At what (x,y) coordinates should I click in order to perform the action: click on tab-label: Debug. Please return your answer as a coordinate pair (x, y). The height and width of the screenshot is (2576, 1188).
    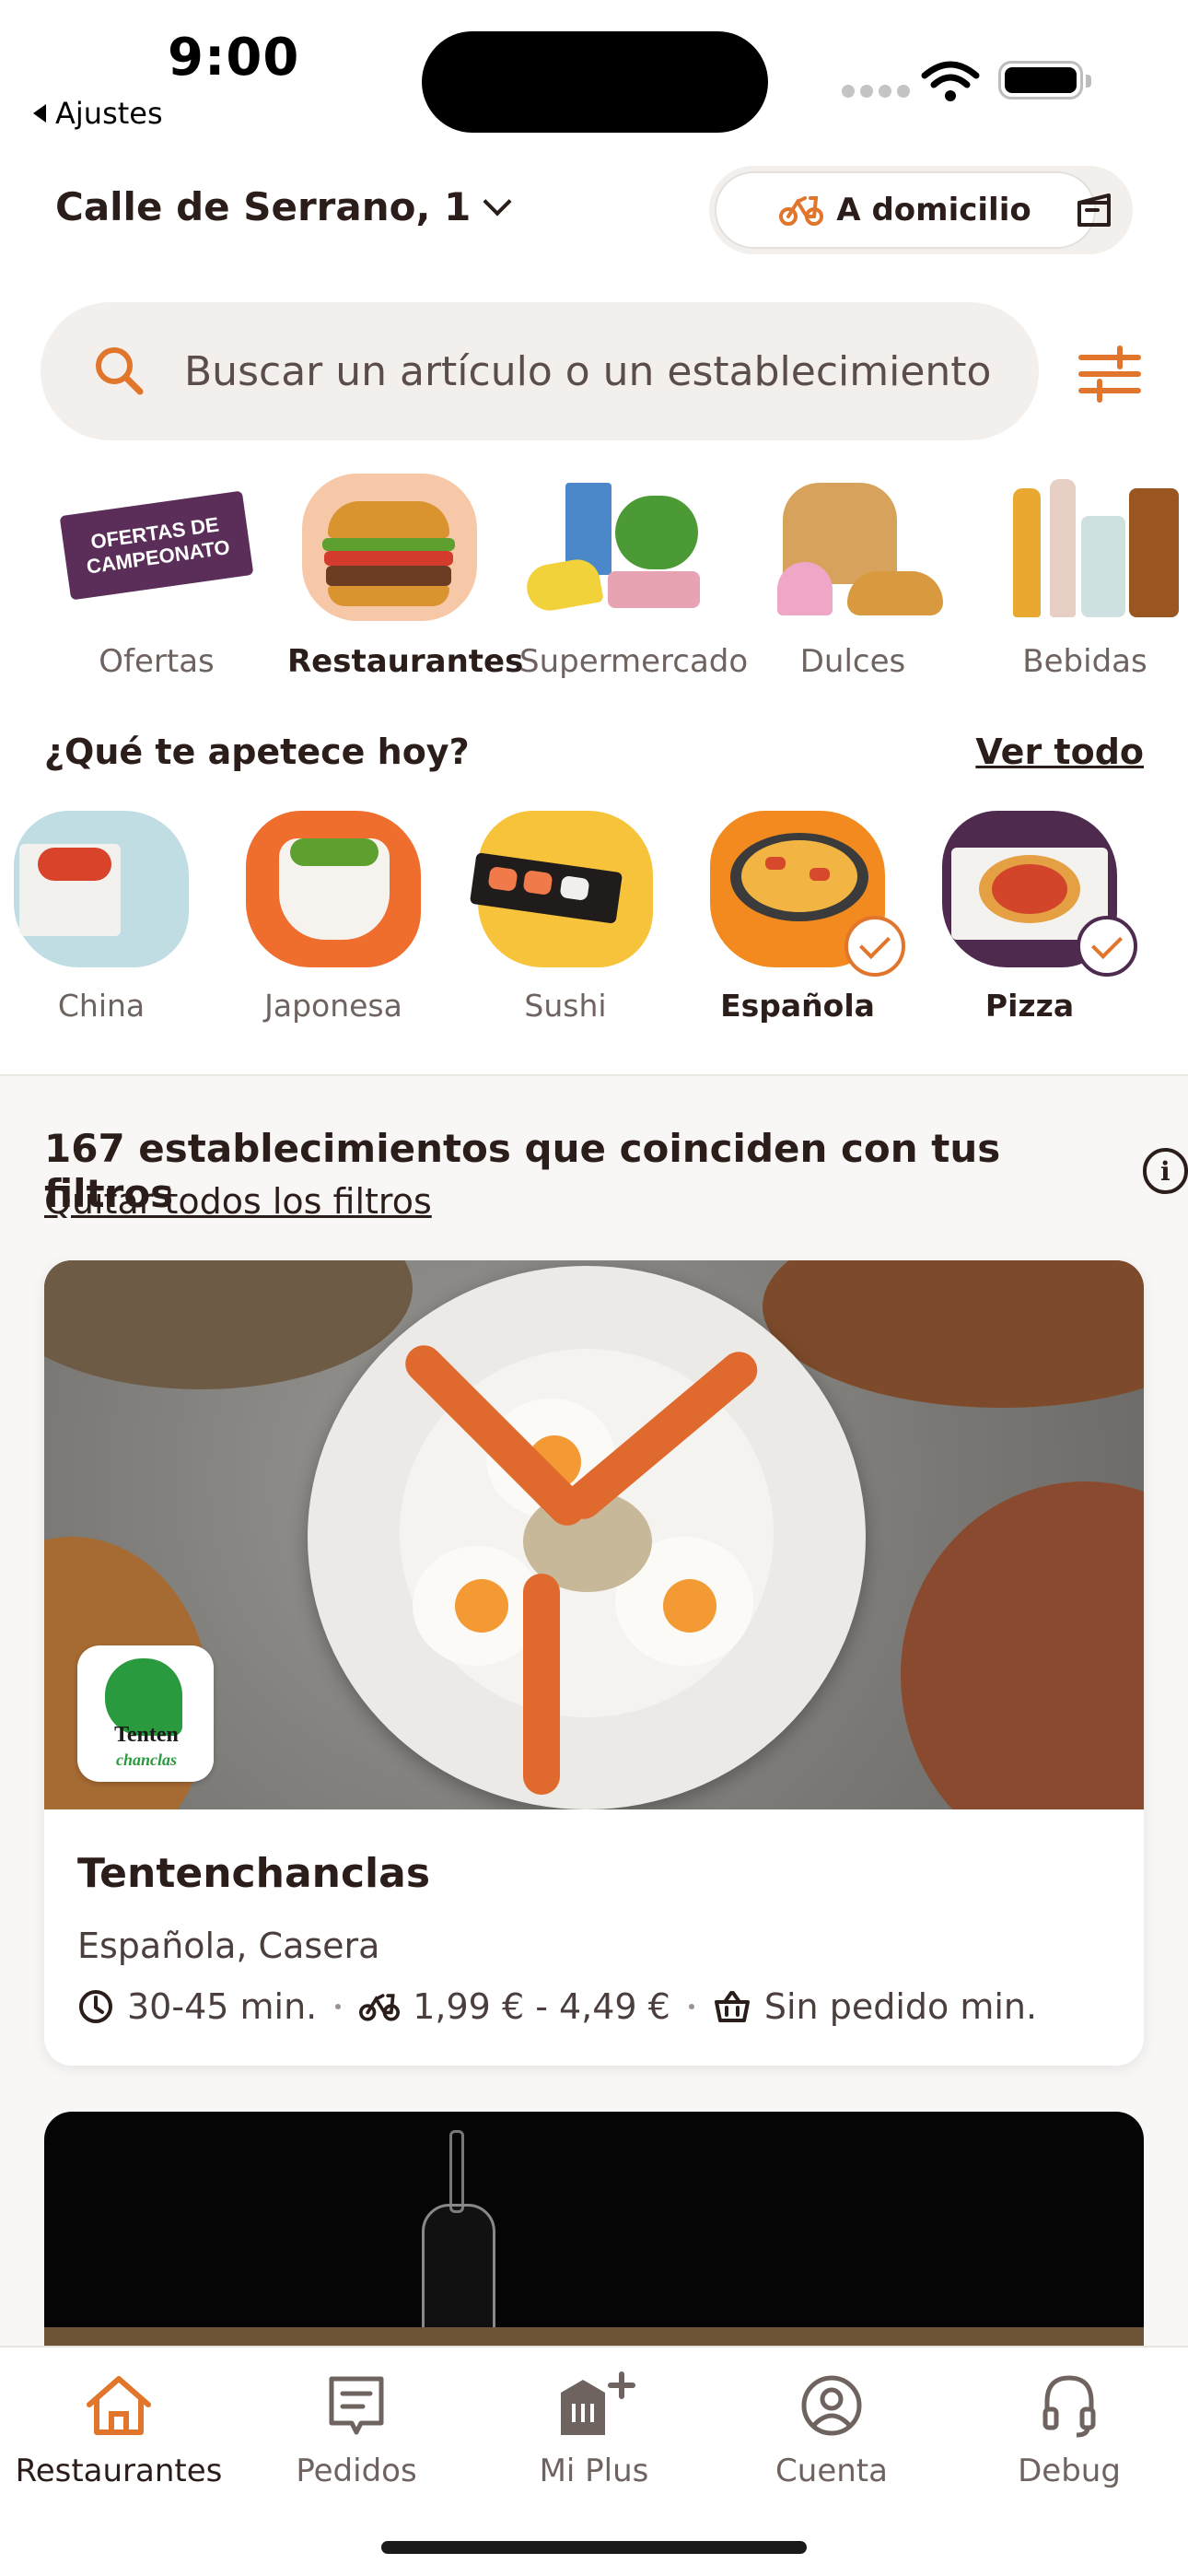
    Looking at the image, I should click on (1069, 2471).